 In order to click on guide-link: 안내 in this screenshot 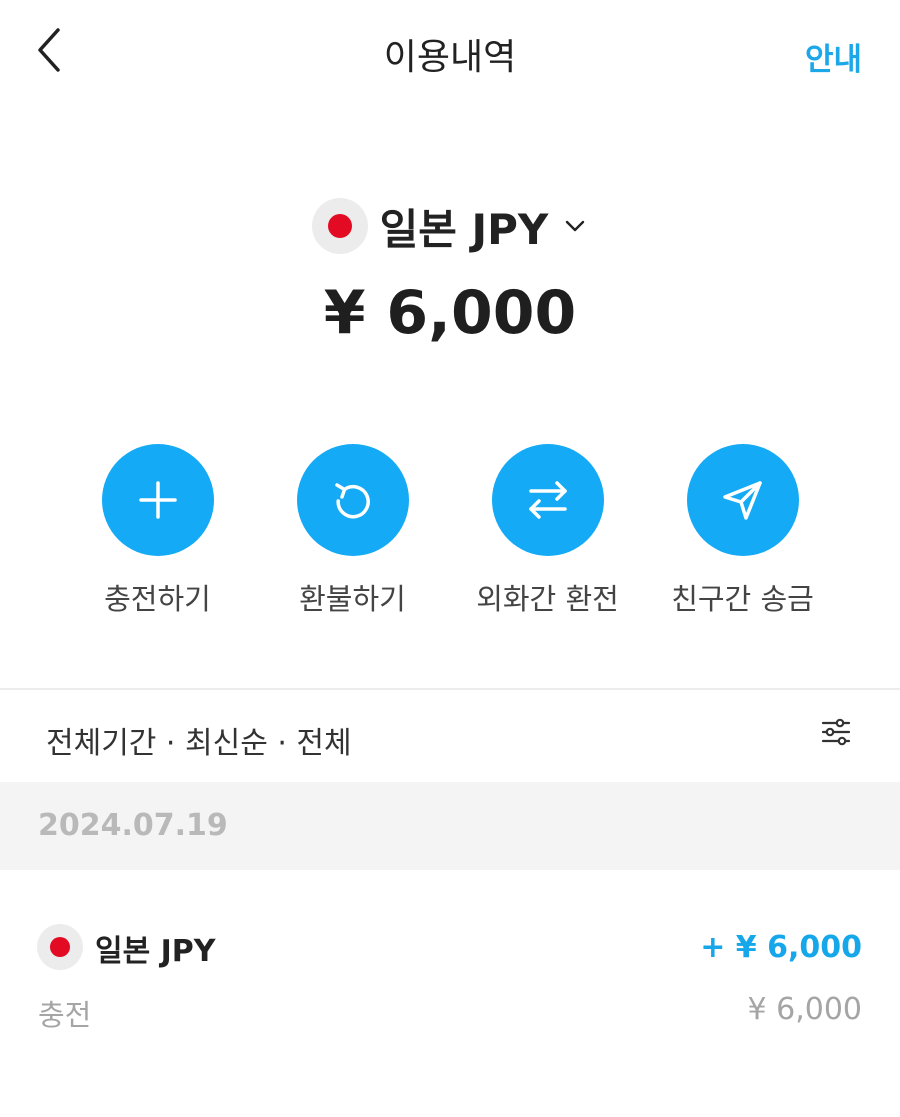, I will do `click(833, 56)`.